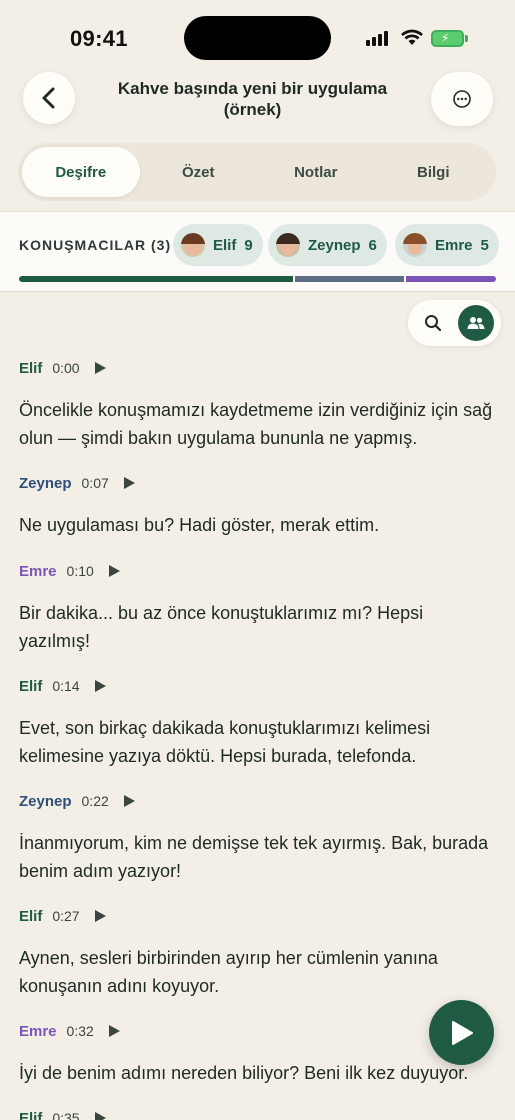 This screenshot has width=515, height=1120. I want to click on timestamp: 0:10, so click(80, 571).